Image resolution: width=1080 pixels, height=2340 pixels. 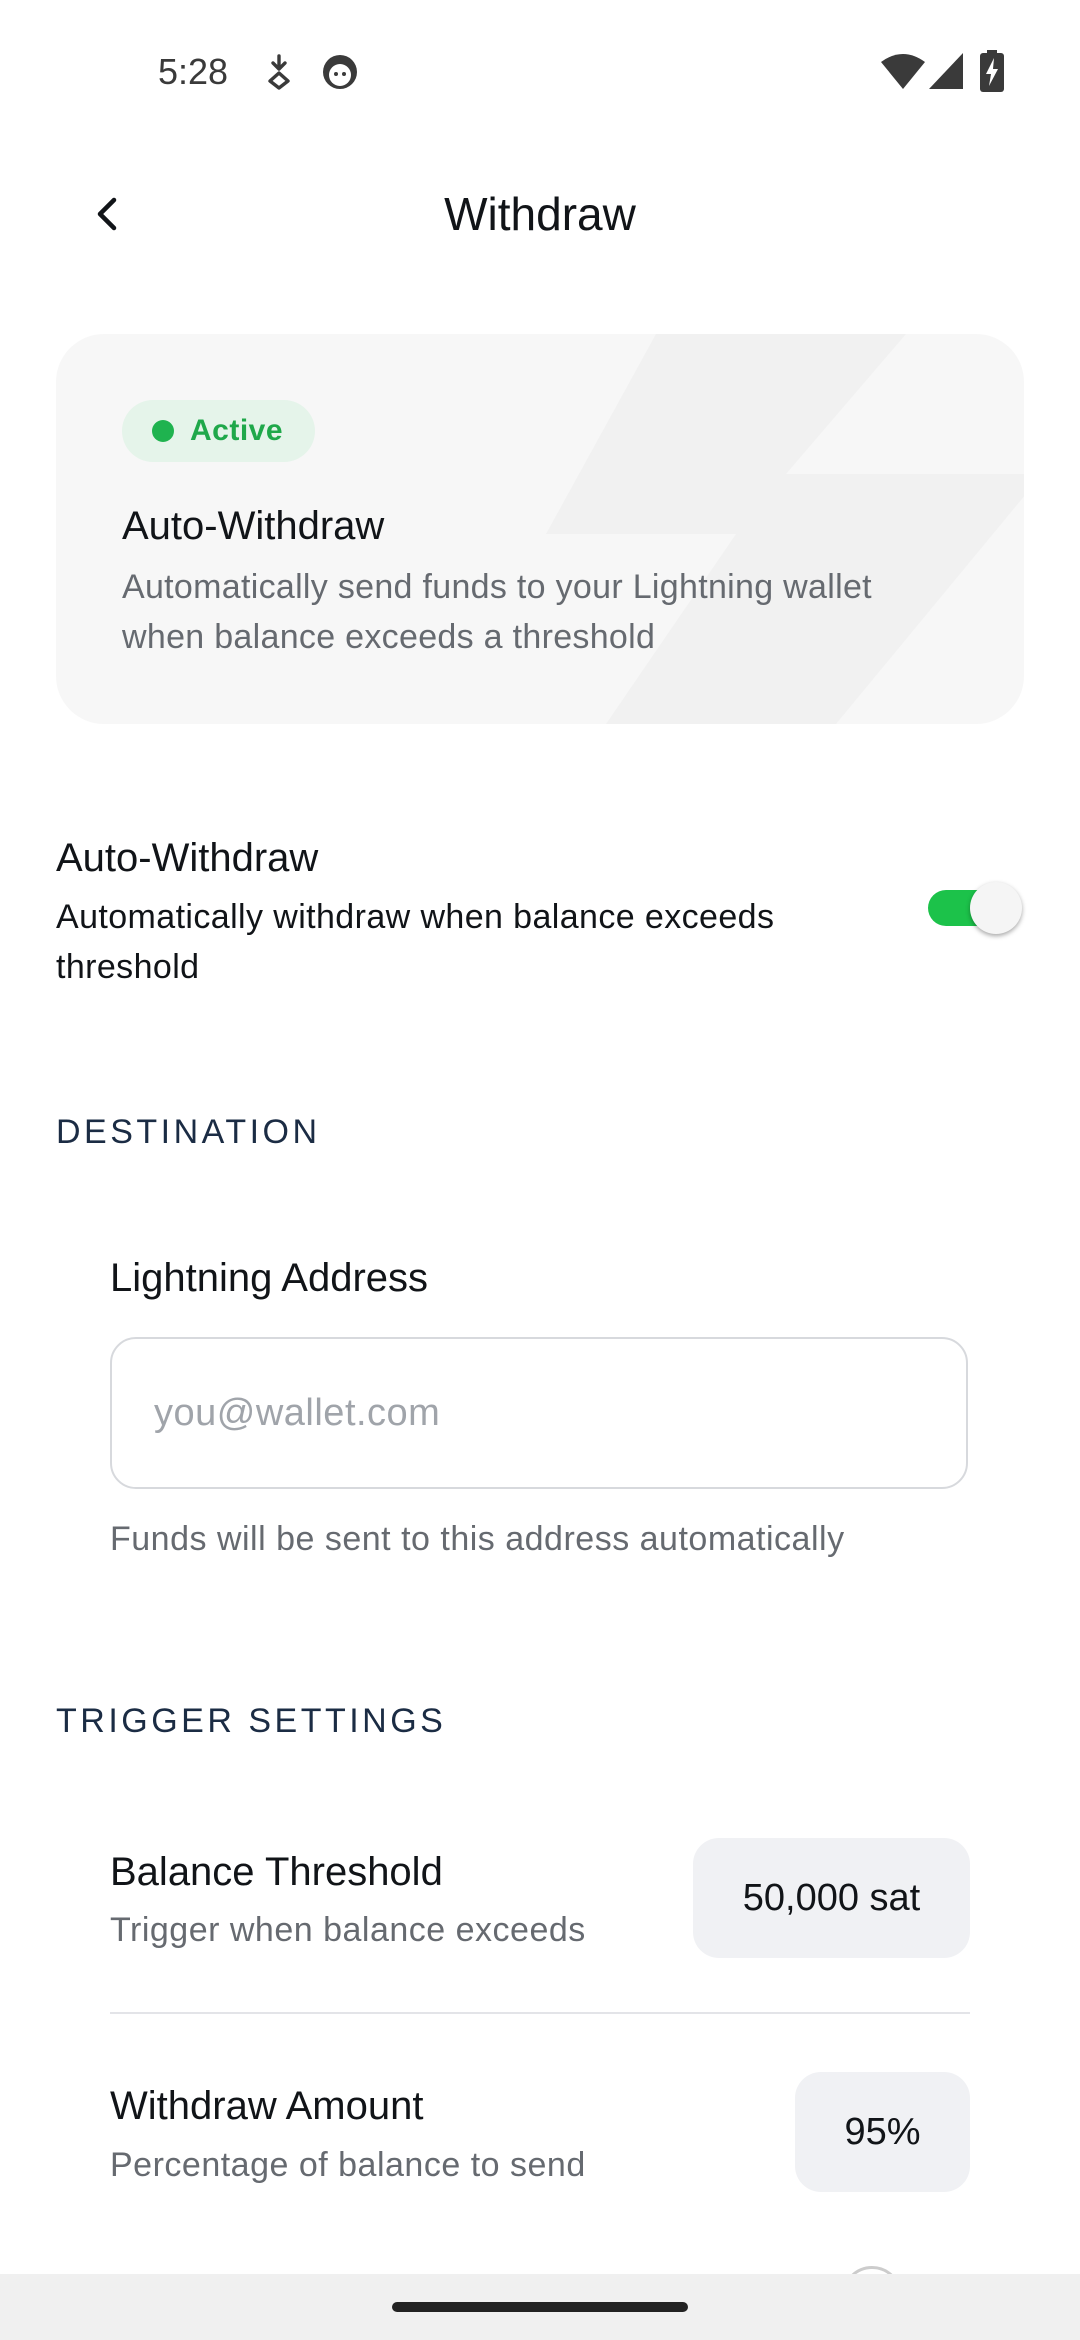 I want to click on lightning-watermark-icon, so click(x=785, y=529).